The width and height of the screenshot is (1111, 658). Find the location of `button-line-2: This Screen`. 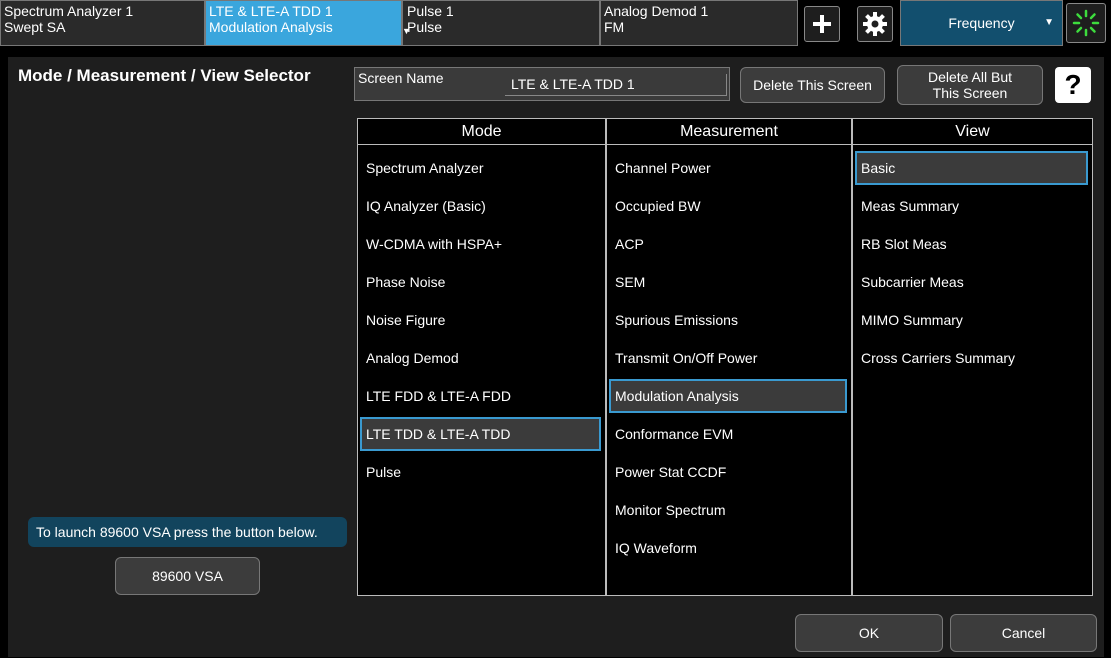

button-line-2: This Screen is located at coordinates (970, 93).